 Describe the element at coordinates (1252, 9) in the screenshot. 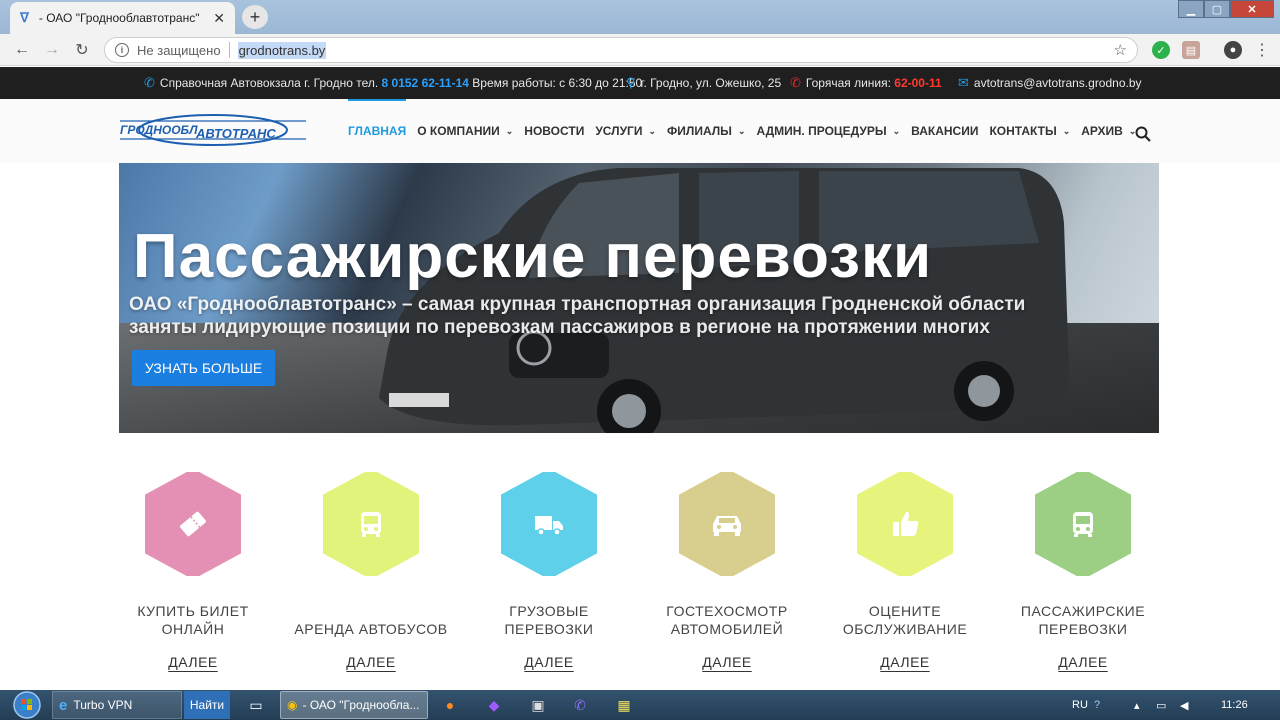

I see `close-window-button: ✕` at that location.